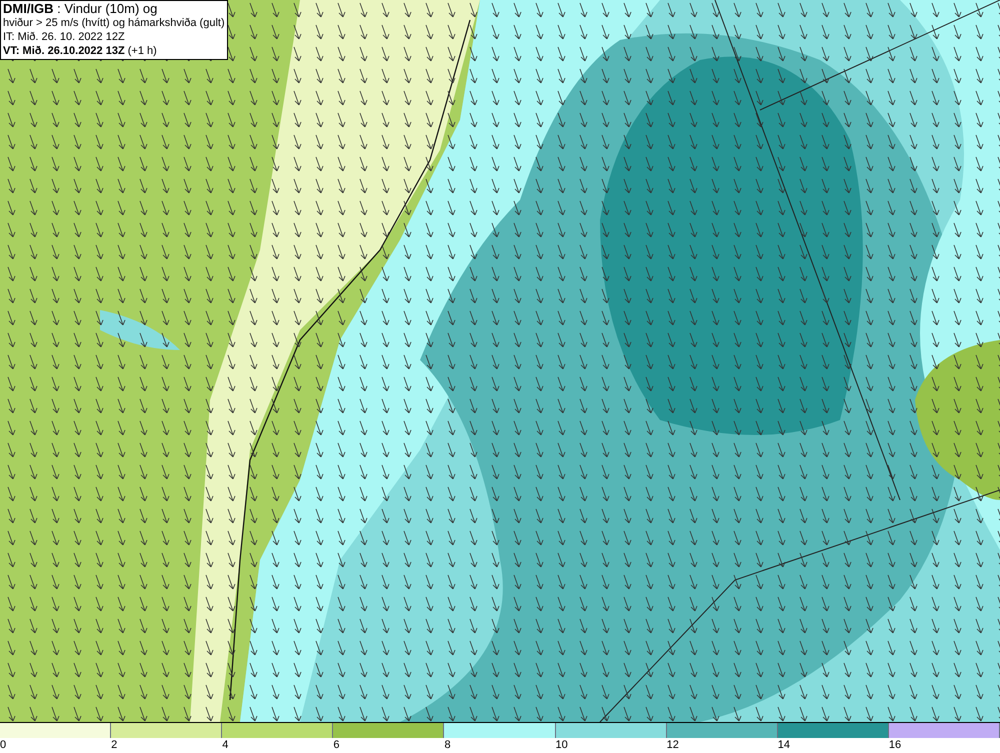 The width and height of the screenshot is (1000, 753). What do you see at coordinates (114, 23) in the screenshot?
I see `info-text: hviður > 25 m/s (hvítt) og hámarkshviða (gult)` at bounding box center [114, 23].